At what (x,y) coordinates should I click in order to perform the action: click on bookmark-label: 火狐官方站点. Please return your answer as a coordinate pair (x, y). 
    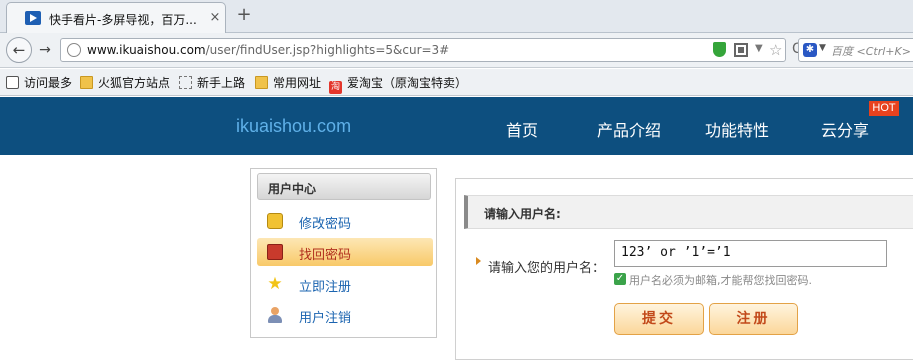
    Looking at the image, I should click on (134, 83).